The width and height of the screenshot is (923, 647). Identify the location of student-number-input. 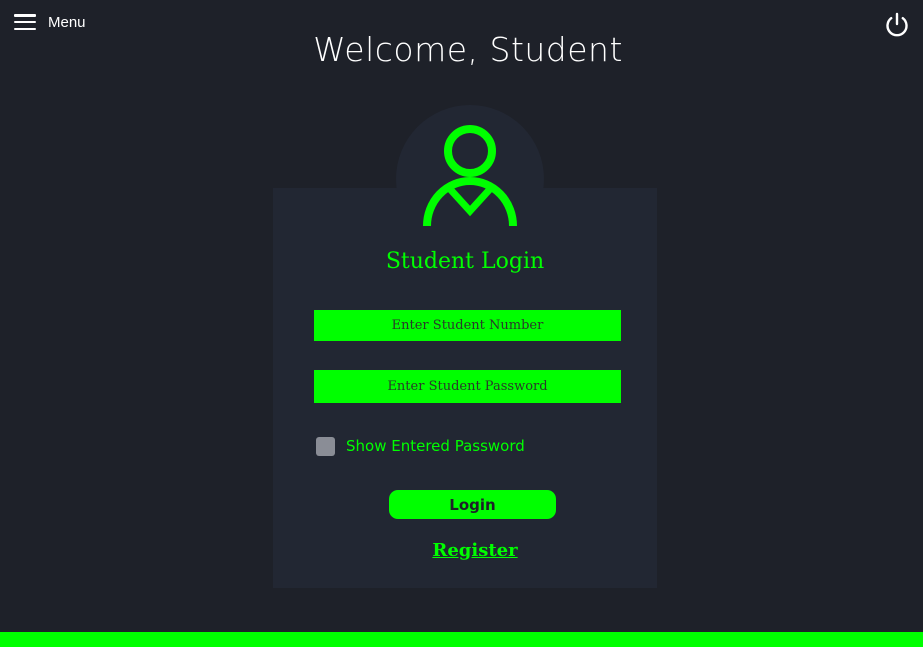
(467, 325).